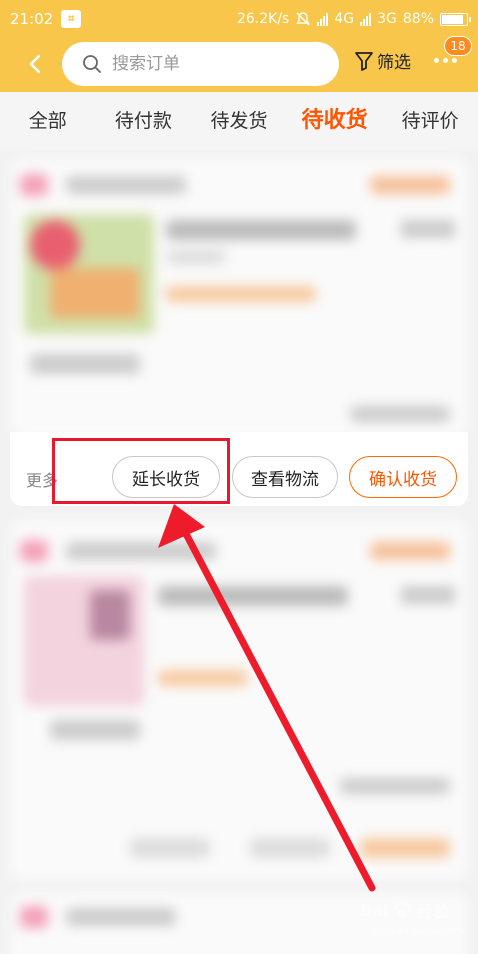  Describe the element at coordinates (418, 931) in the screenshot. I see `watermark-url: jingyan.baidu.com` at that location.